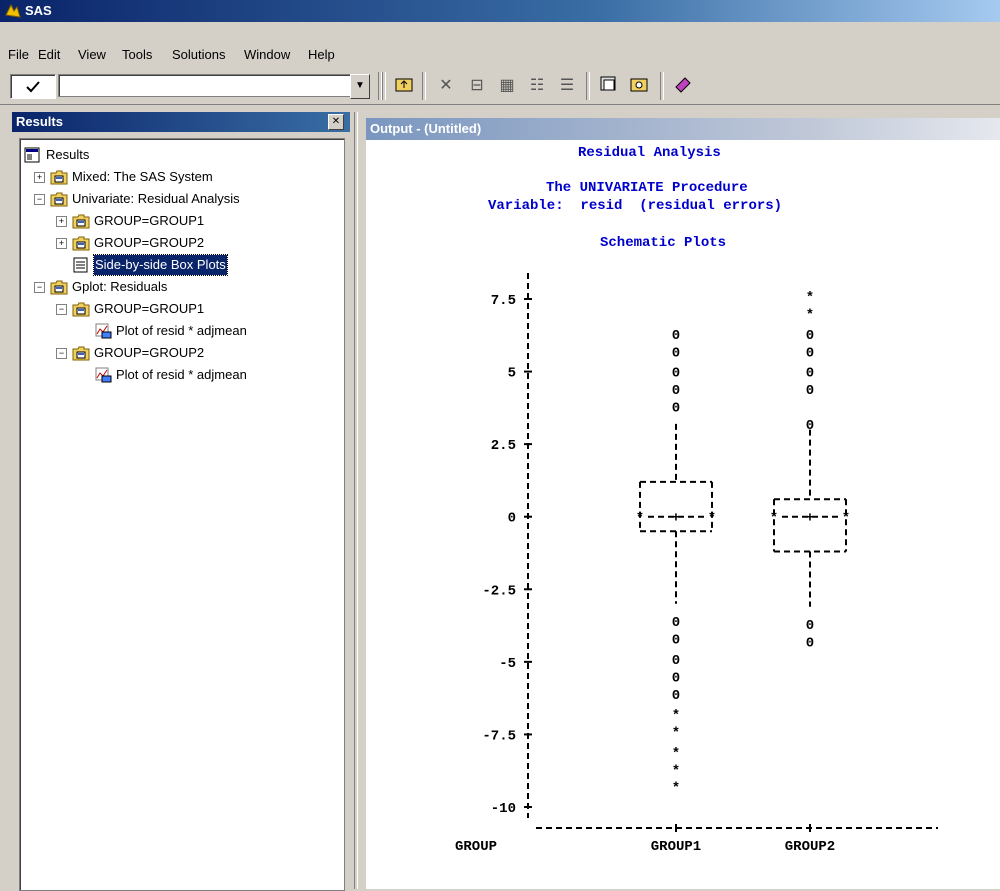  I want to click on tree-node: − GROUP=GROUP2, so click(180, 353).